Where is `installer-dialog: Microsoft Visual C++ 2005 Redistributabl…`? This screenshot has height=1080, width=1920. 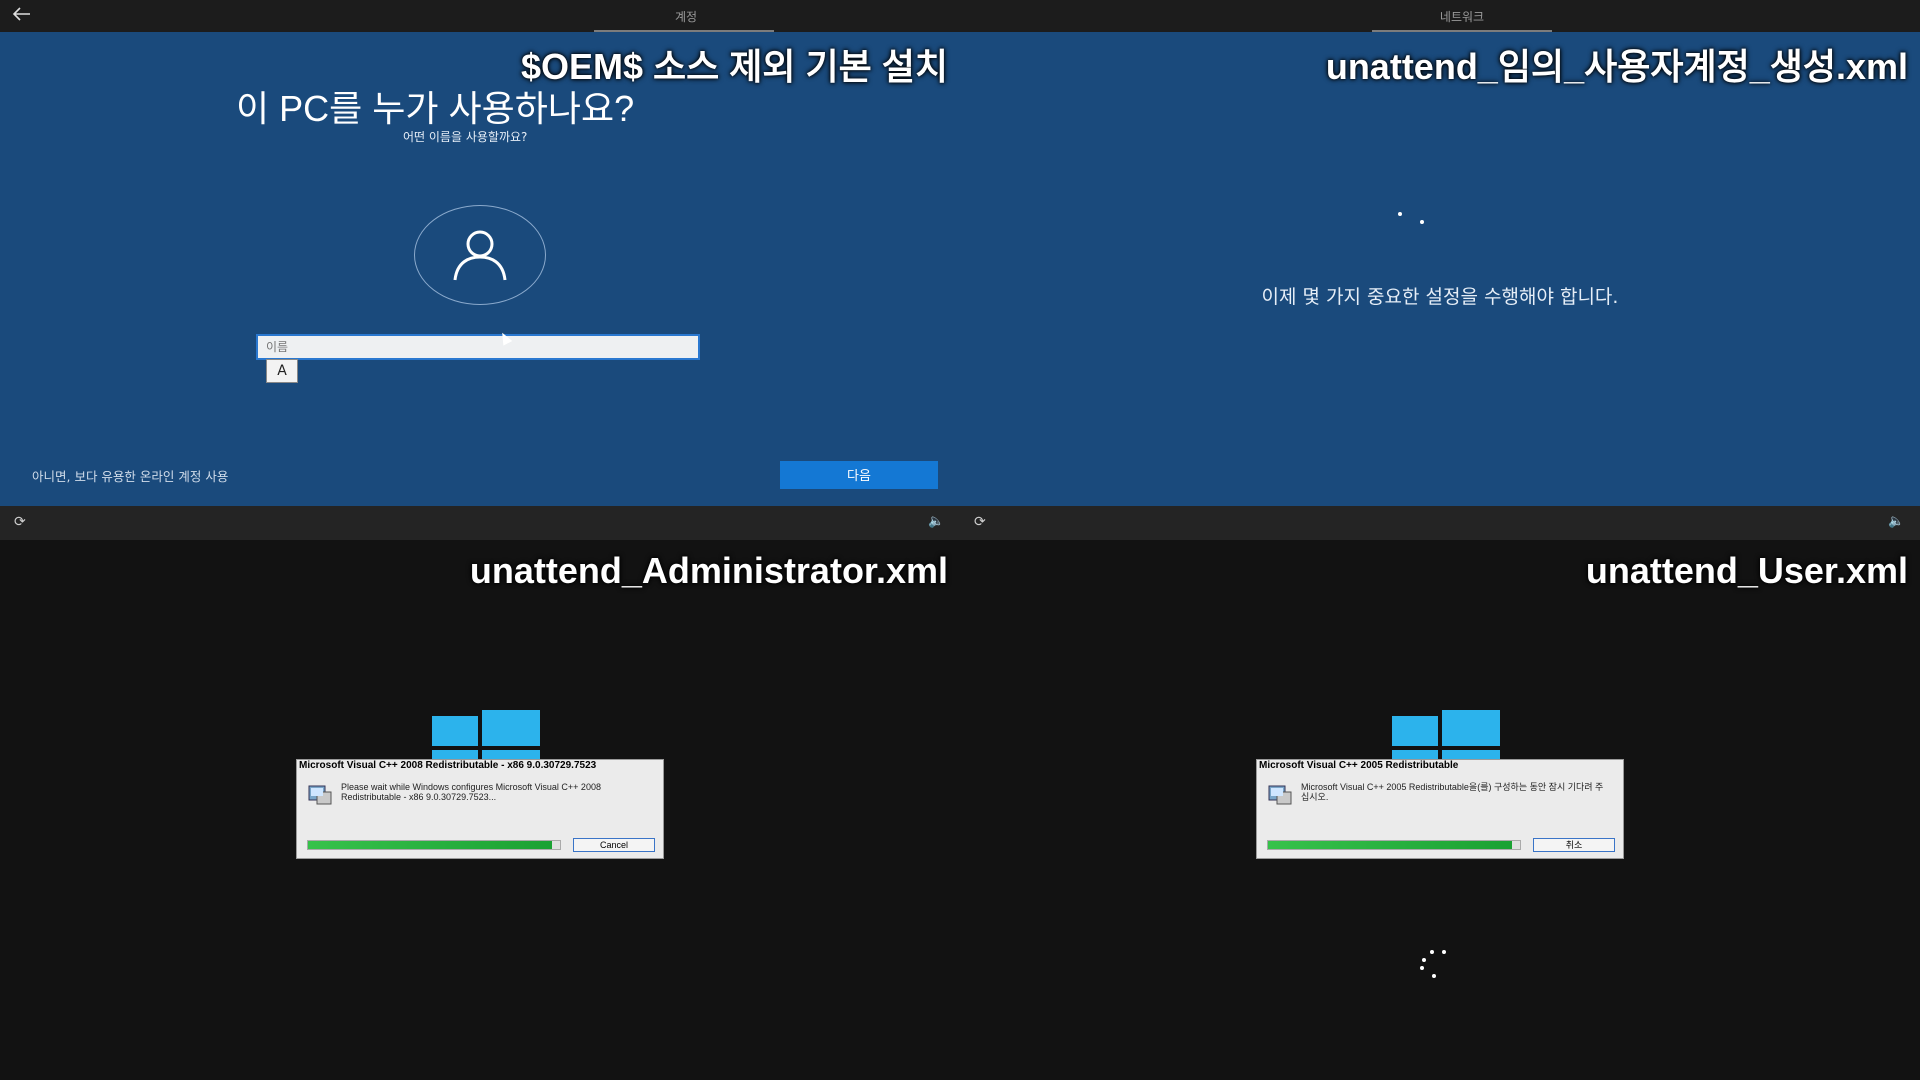 installer-dialog: Microsoft Visual C++ 2005 Redistributabl… is located at coordinates (1440, 809).